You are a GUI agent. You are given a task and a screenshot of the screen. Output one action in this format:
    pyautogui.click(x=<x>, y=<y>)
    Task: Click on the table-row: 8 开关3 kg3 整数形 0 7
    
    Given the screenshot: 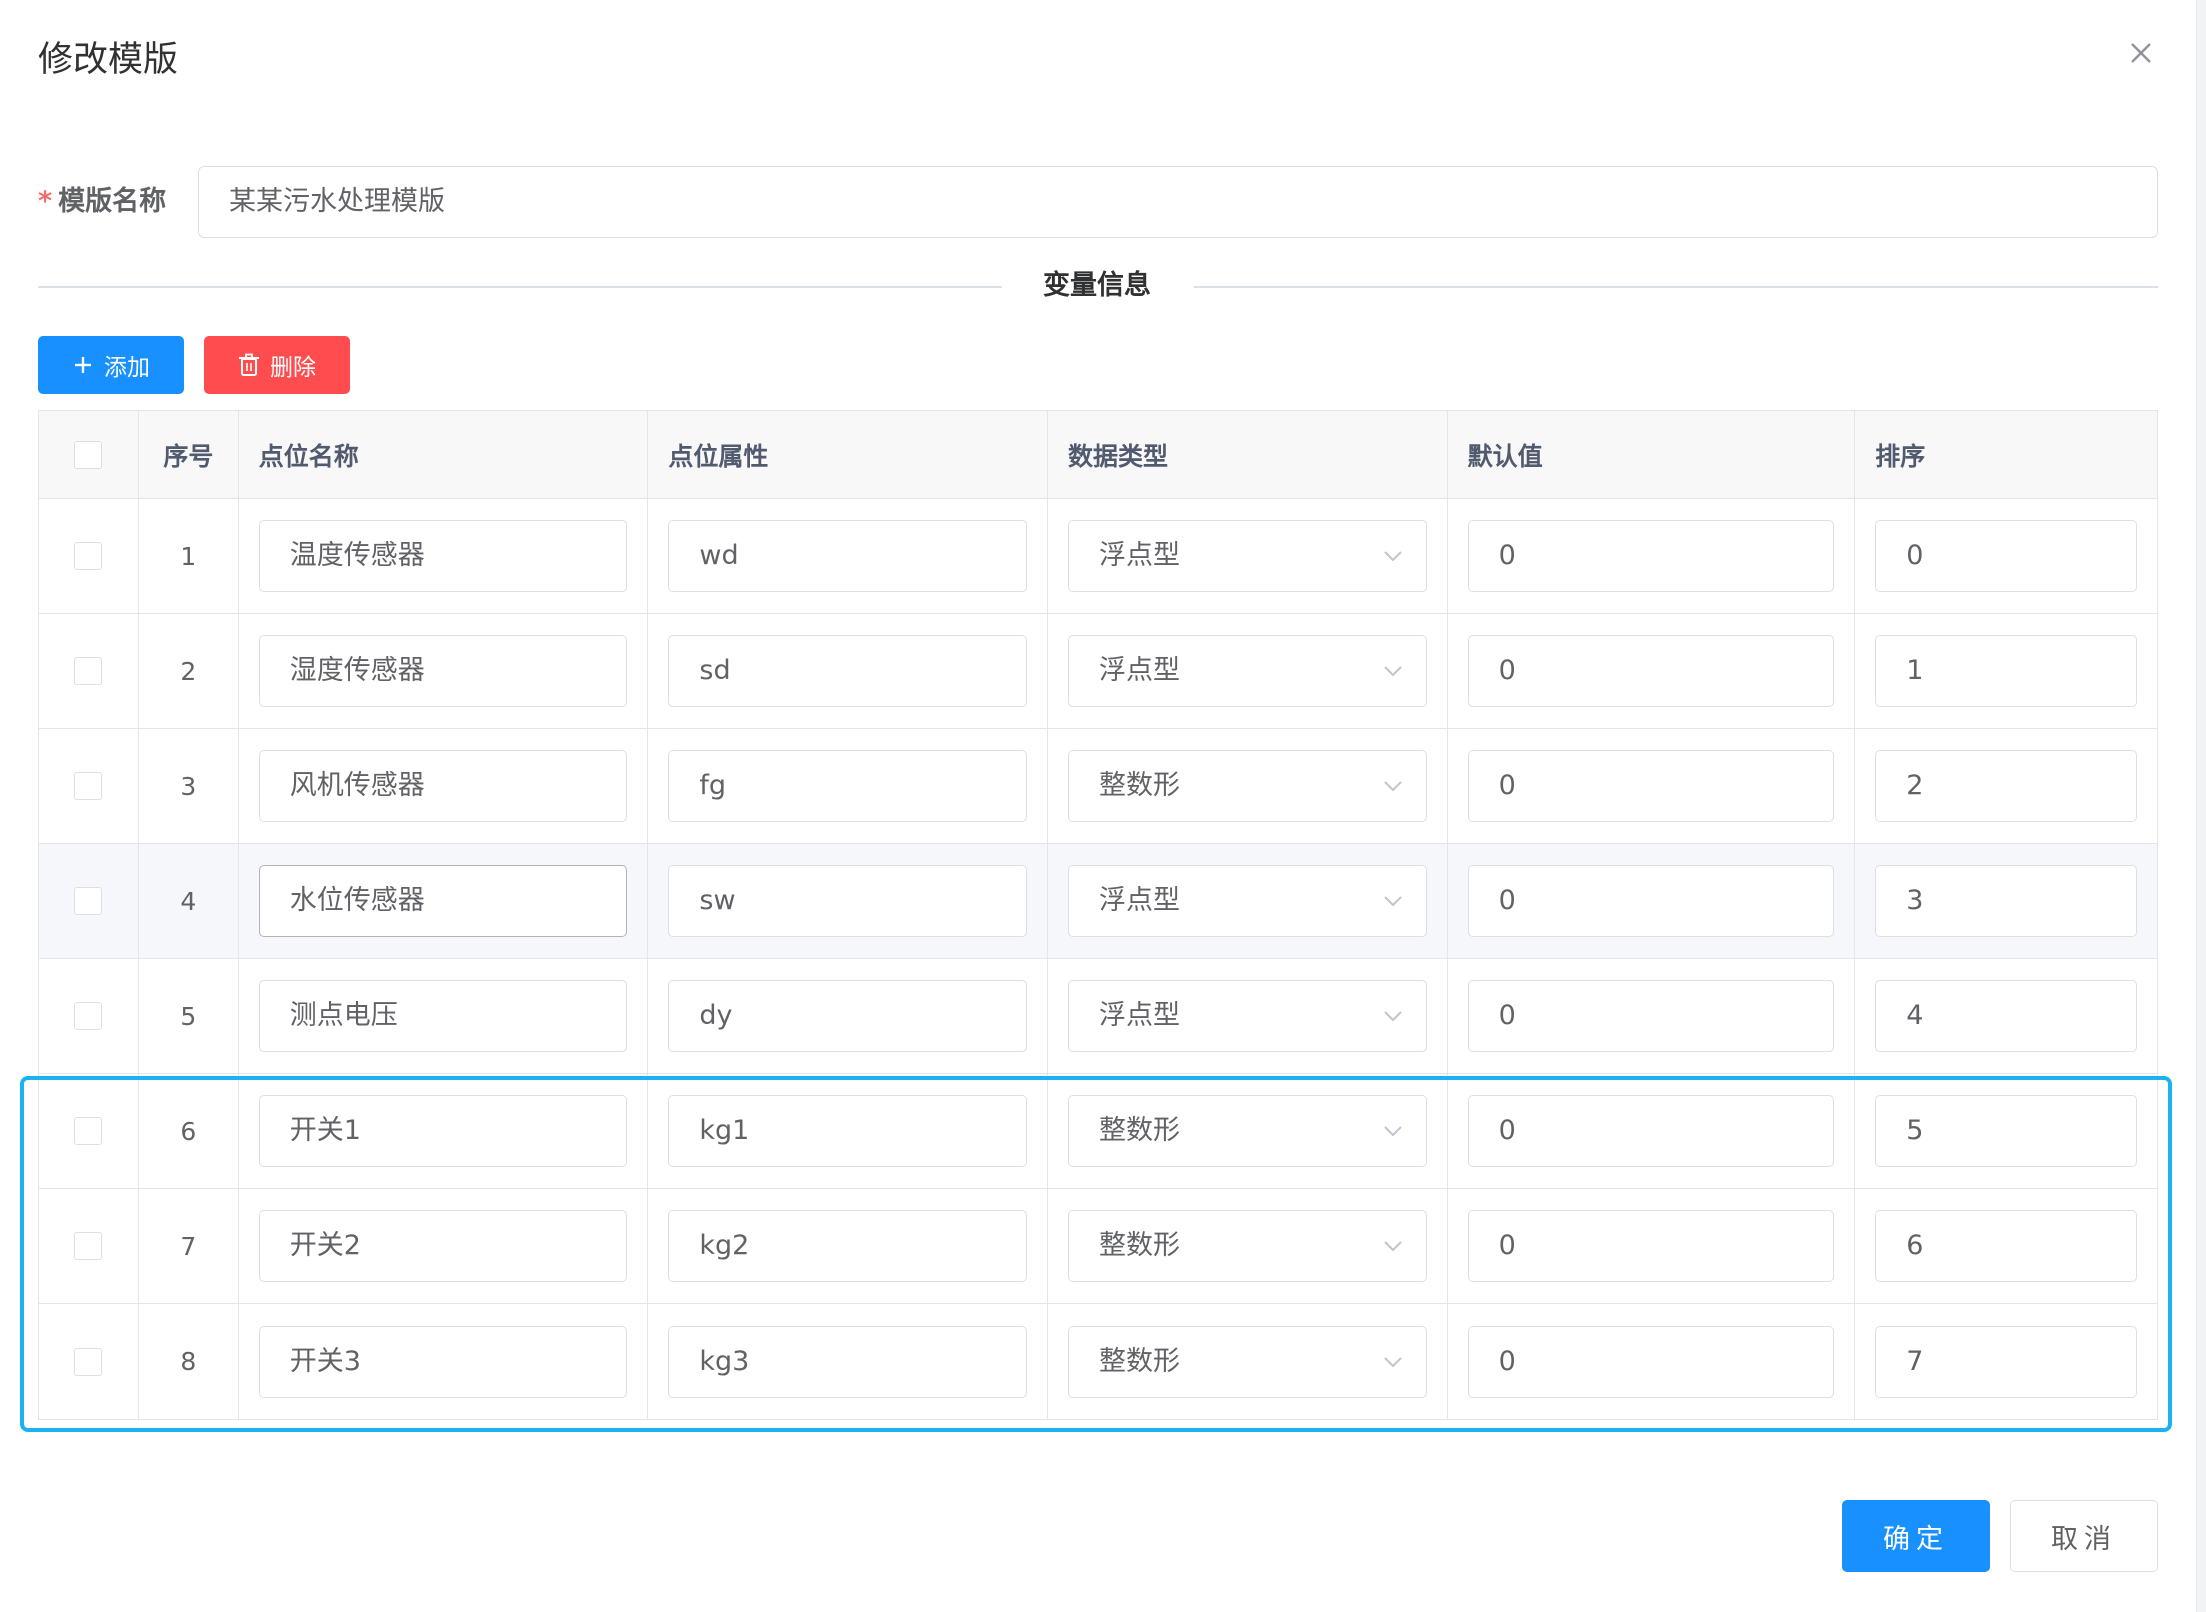 What is the action you would take?
    pyautogui.click(x=1098, y=1361)
    